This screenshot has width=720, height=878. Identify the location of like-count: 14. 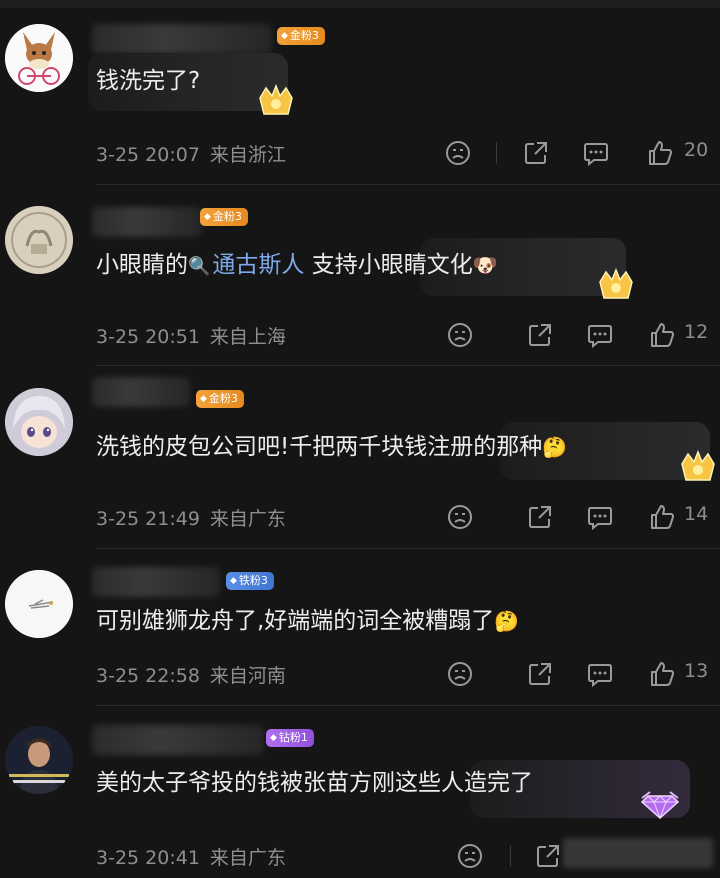
(696, 514).